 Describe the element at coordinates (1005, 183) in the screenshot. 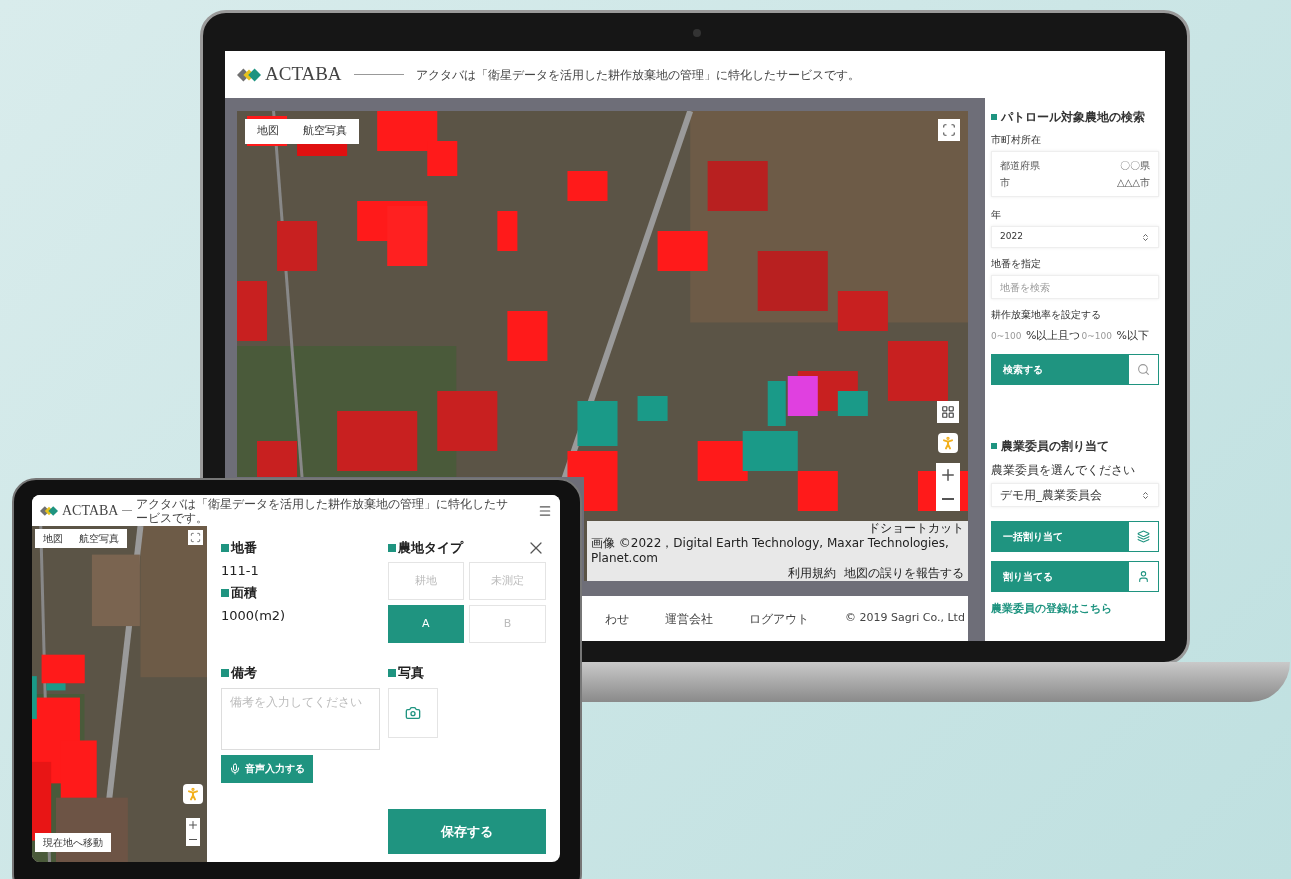

I see `location-label: 市` at that location.